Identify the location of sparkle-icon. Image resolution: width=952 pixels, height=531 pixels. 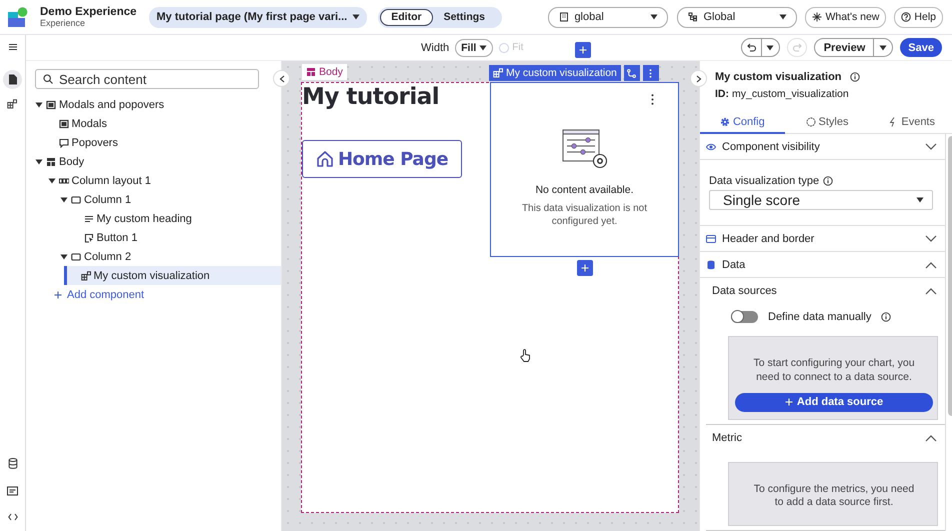
(817, 17).